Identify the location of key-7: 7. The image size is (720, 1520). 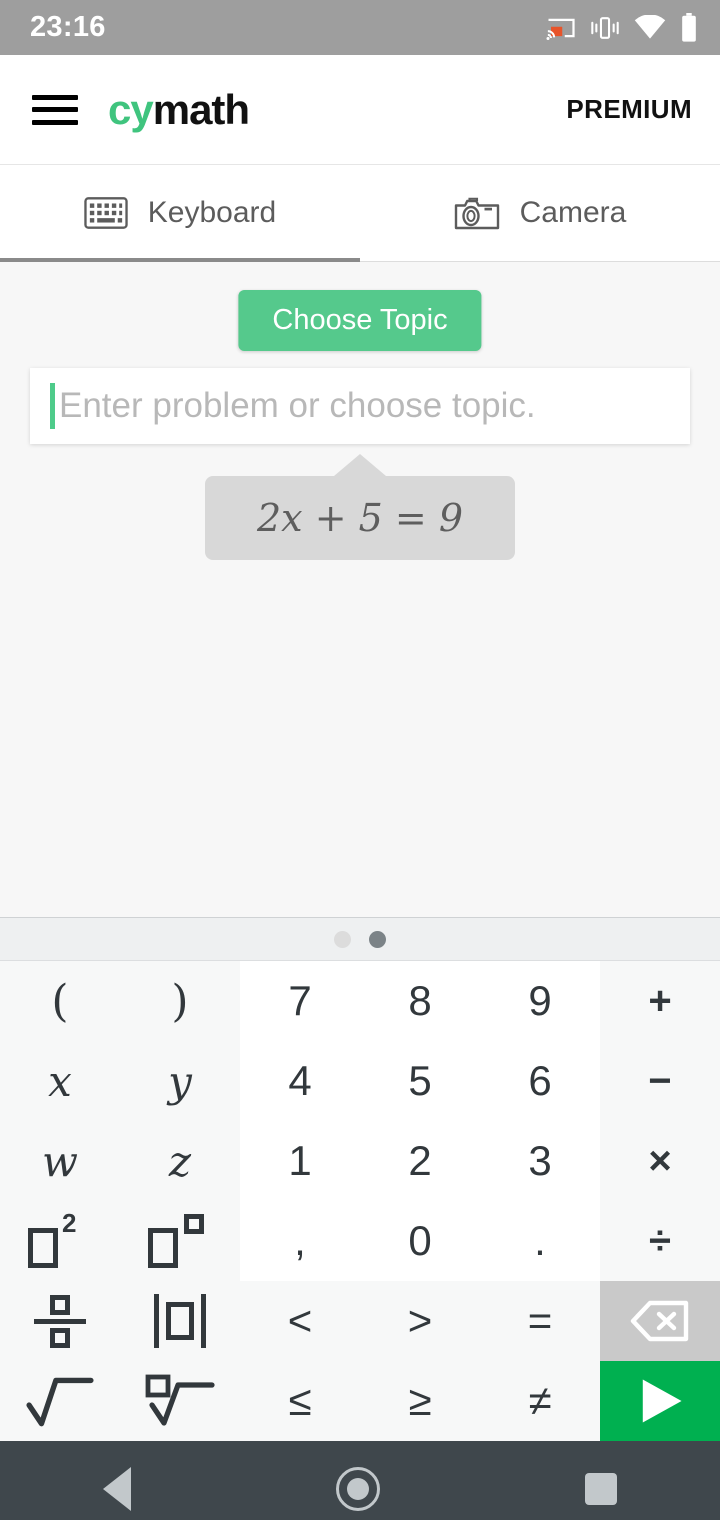
(300, 1001).